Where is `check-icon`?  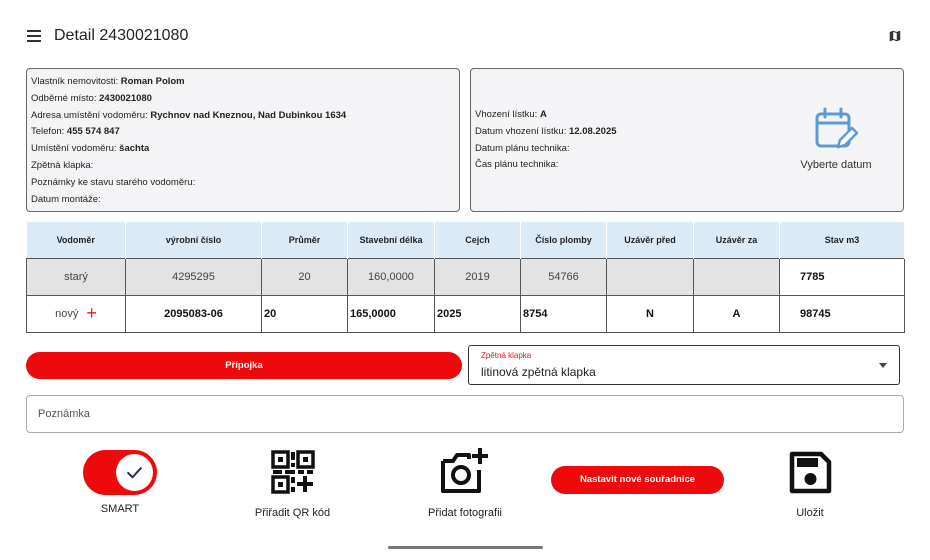
check-icon is located at coordinates (134, 473).